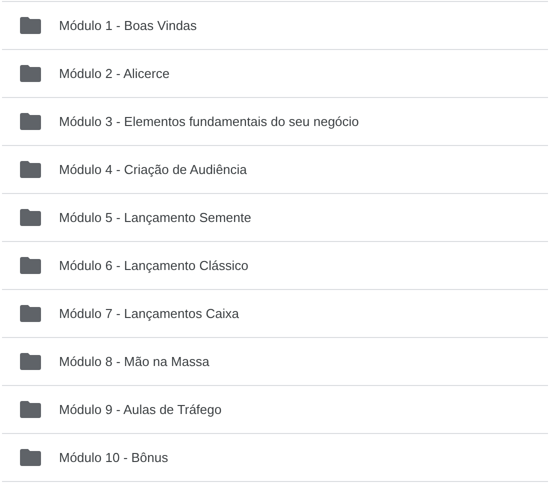 Image resolution: width=554 pixels, height=490 pixels. What do you see at coordinates (275, 410) in the screenshot?
I see `folder-row: Módulo 9 - Aulas de Tráfego` at bounding box center [275, 410].